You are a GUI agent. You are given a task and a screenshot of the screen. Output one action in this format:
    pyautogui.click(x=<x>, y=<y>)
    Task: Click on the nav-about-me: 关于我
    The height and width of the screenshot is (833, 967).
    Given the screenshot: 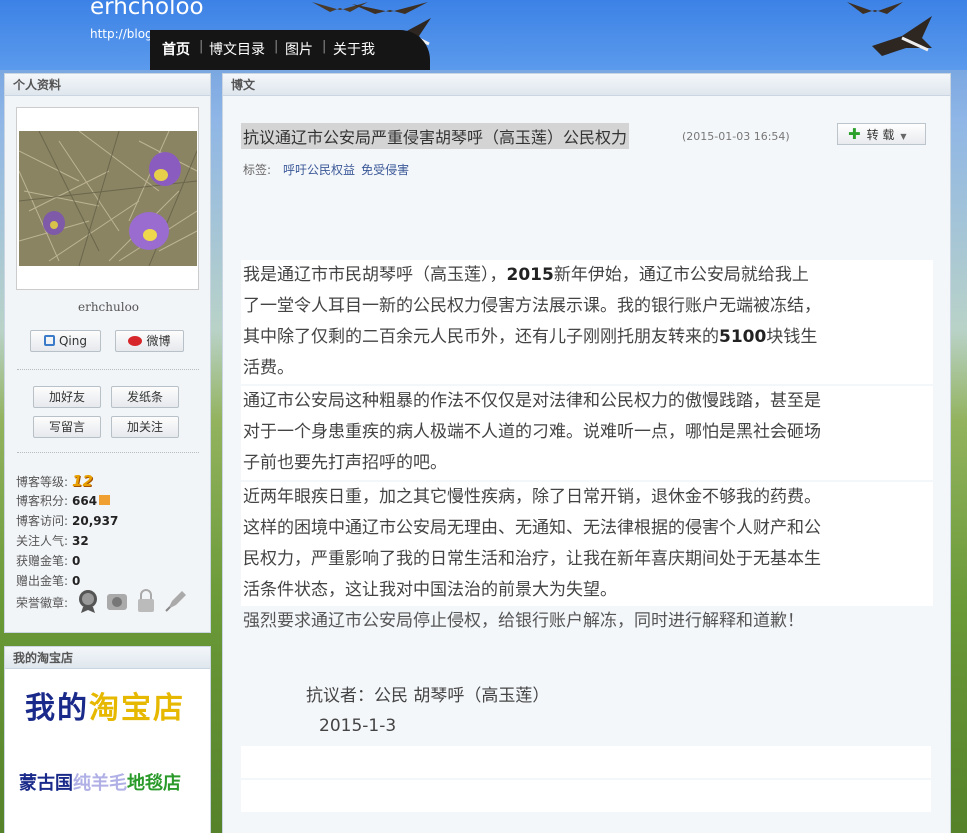 What is the action you would take?
    pyautogui.click(x=354, y=49)
    